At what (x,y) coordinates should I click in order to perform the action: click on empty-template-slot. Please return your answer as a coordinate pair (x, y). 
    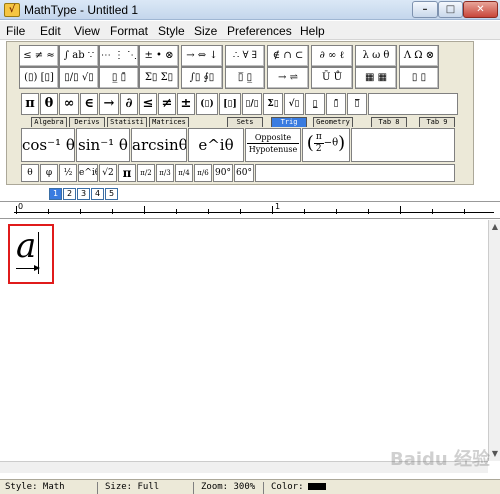
    Looking at the image, I should click on (403, 145).